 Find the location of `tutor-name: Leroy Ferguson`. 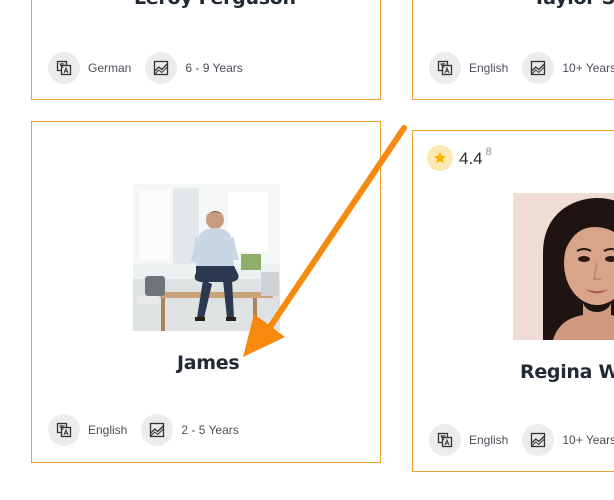

tutor-name: Leroy Ferguson is located at coordinates (215, 4).